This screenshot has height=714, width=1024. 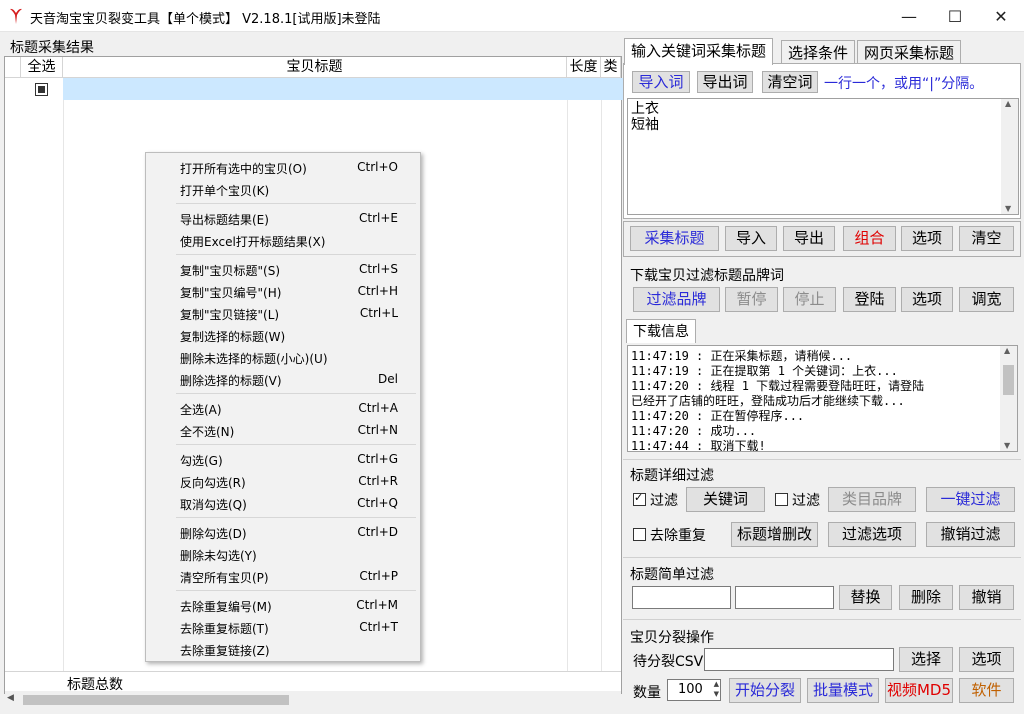 I want to click on row-checkbox, so click(x=41, y=89).